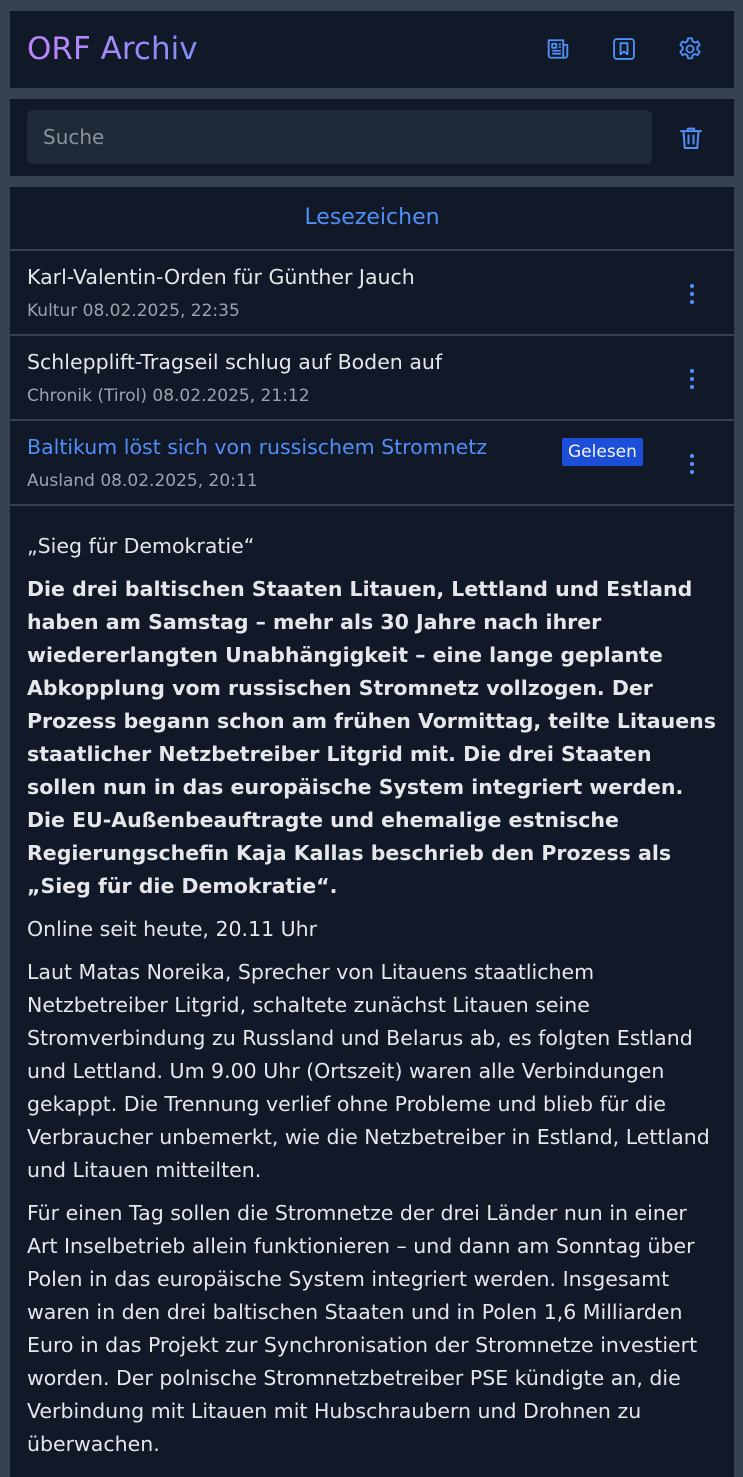 The width and height of the screenshot is (743, 1477). I want to click on trash-icon, so click(691, 138).